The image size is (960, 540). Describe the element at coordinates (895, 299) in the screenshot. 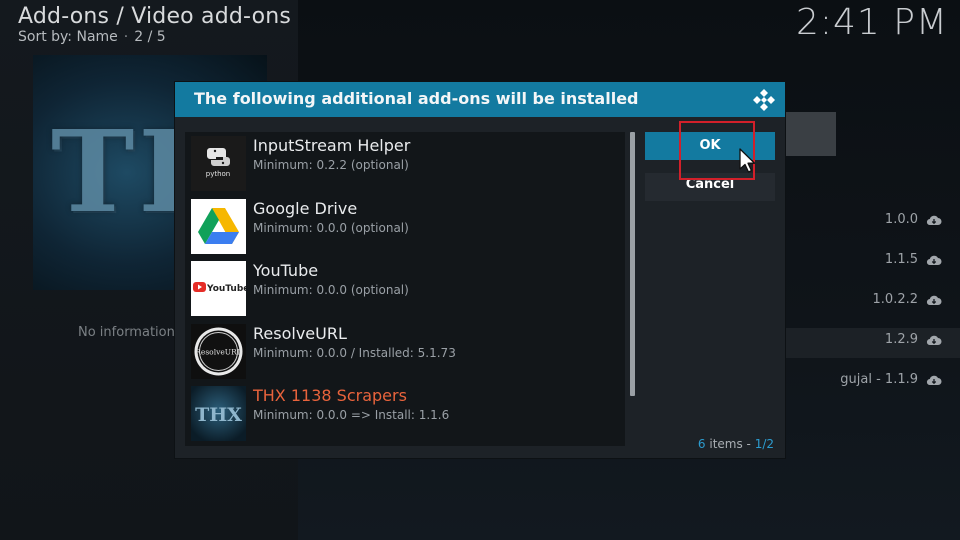

I see `version-label: 1.0.2.2` at that location.